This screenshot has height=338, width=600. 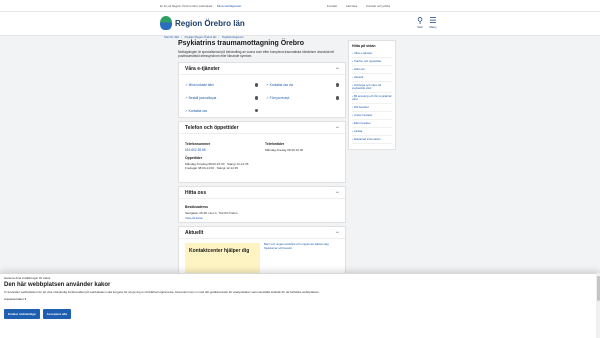 I want to click on sidenav-item: Relaterad information, so click(x=372, y=140).